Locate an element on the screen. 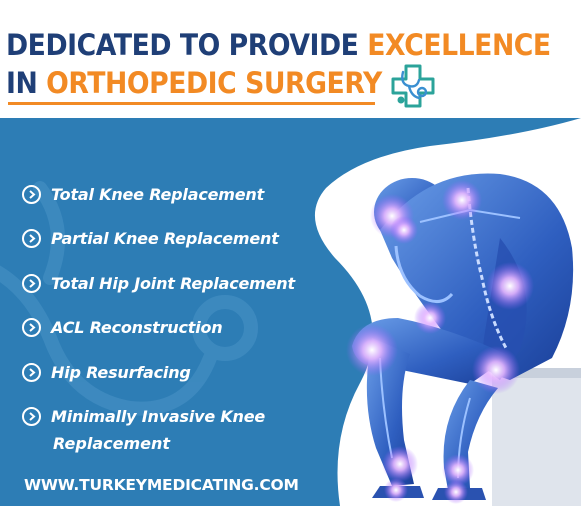  headline-line1-dark: DEDICATED TO PROVIDE is located at coordinates (182, 45).